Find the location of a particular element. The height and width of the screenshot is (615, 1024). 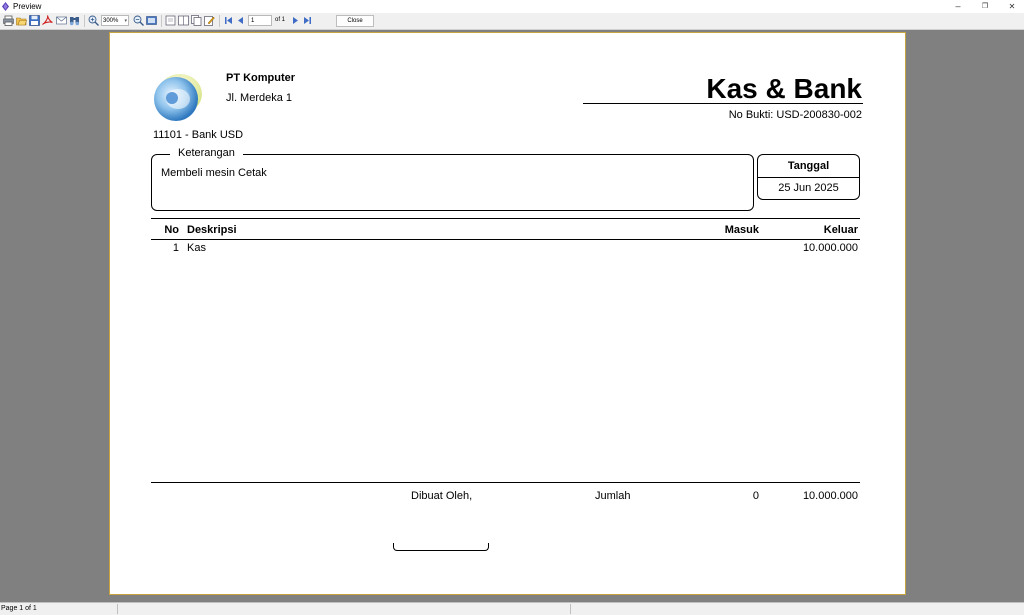

app-icon is located at coordinates (5, 6).